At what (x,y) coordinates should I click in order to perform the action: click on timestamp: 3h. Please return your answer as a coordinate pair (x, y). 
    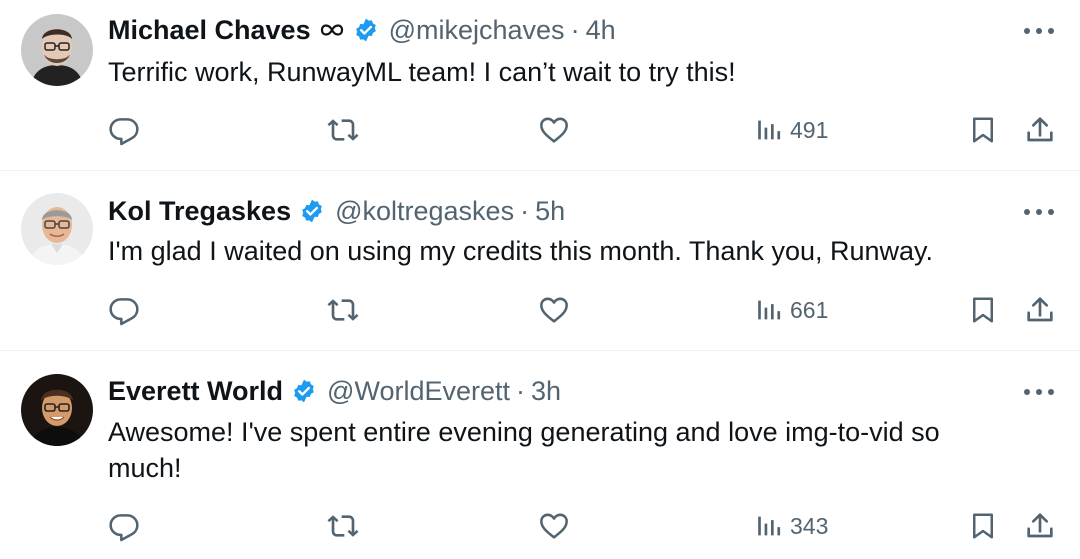
    Looking at the image, I should click on (546, 391).